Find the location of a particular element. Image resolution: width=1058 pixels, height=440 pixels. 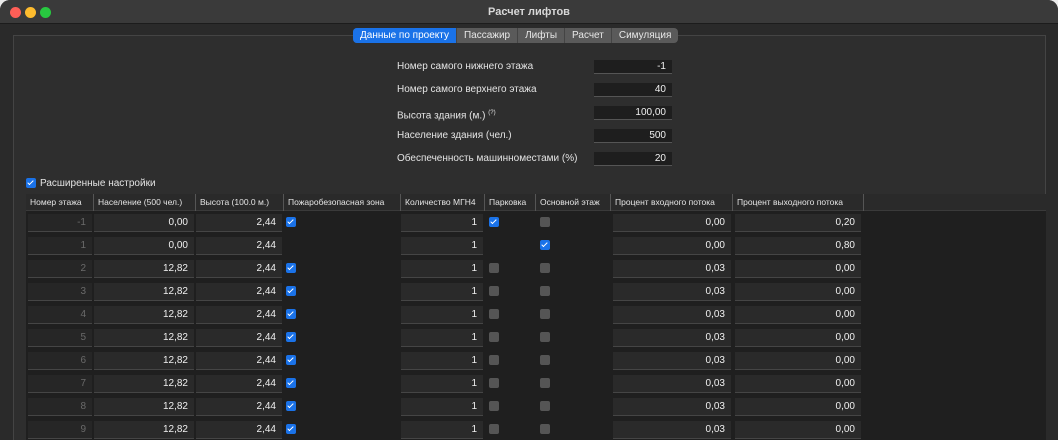

population-input: 500 is located at coordinates (633, 136).